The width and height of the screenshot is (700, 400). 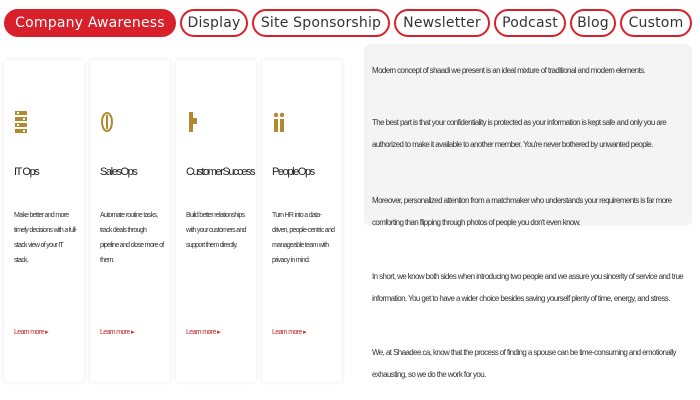 I want to click on customer-icon, so click(x=193, y=122).